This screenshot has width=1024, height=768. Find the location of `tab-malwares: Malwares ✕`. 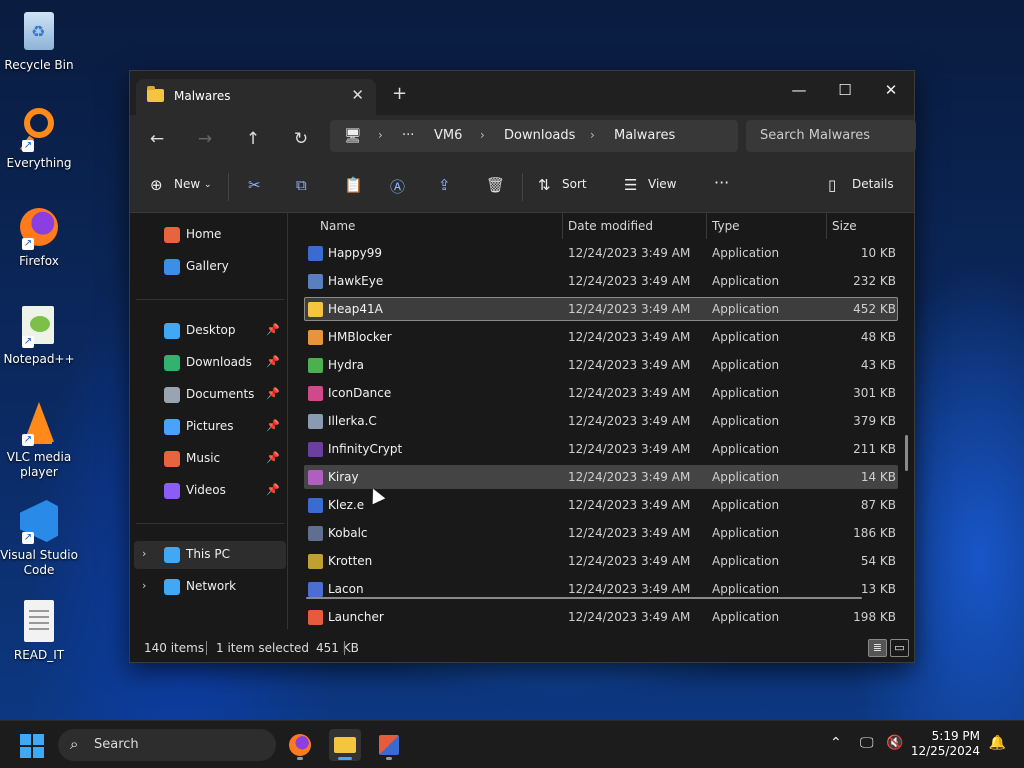

tab-malwares: Malwares ✕ is located at coordinates (256, 97).